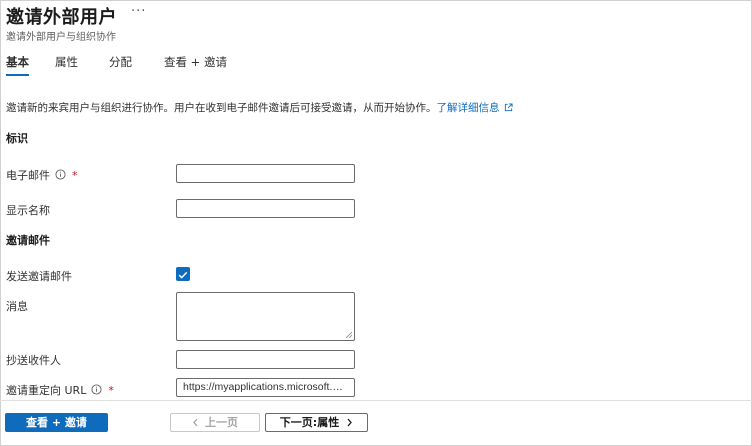  Describe the element at coordinates (17, 138) in the screenshot. I see `section-identity-title: 标识` at that location.